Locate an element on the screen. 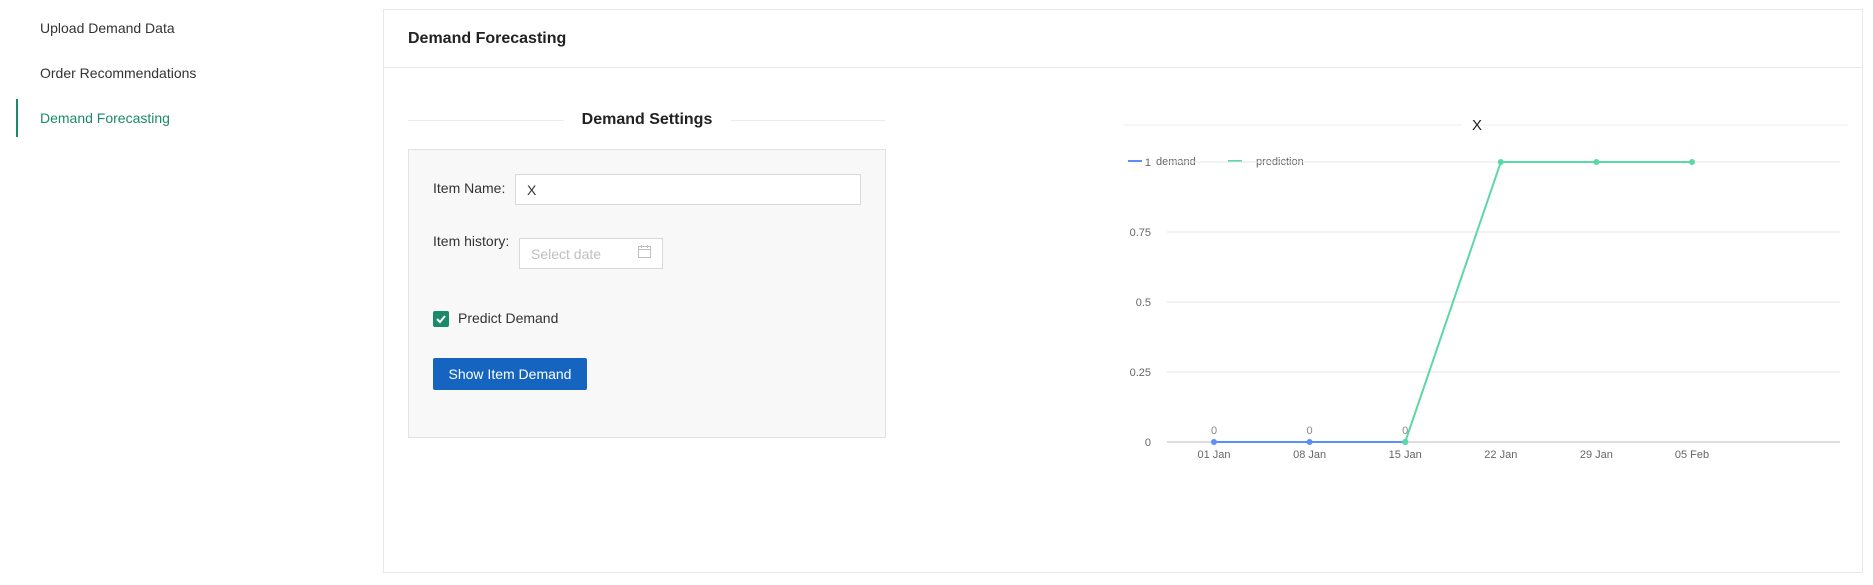 This screenshot has height=585, width=1873. predict-demand-checkbox is located at coordinates (441, 319).